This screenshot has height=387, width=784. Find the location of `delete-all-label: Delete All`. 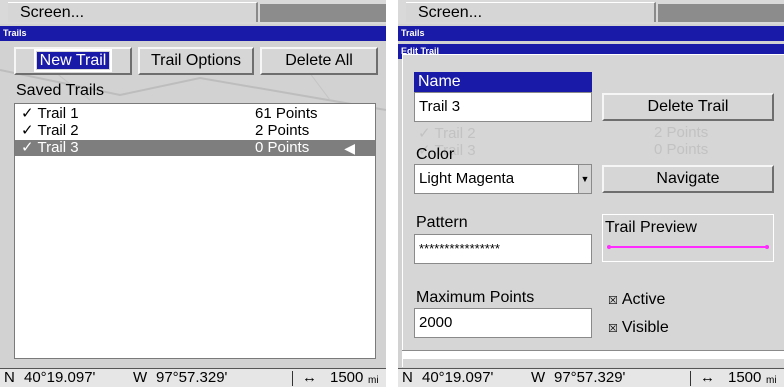

delete-all-label: Delete All is located at coordinates (319, 60).